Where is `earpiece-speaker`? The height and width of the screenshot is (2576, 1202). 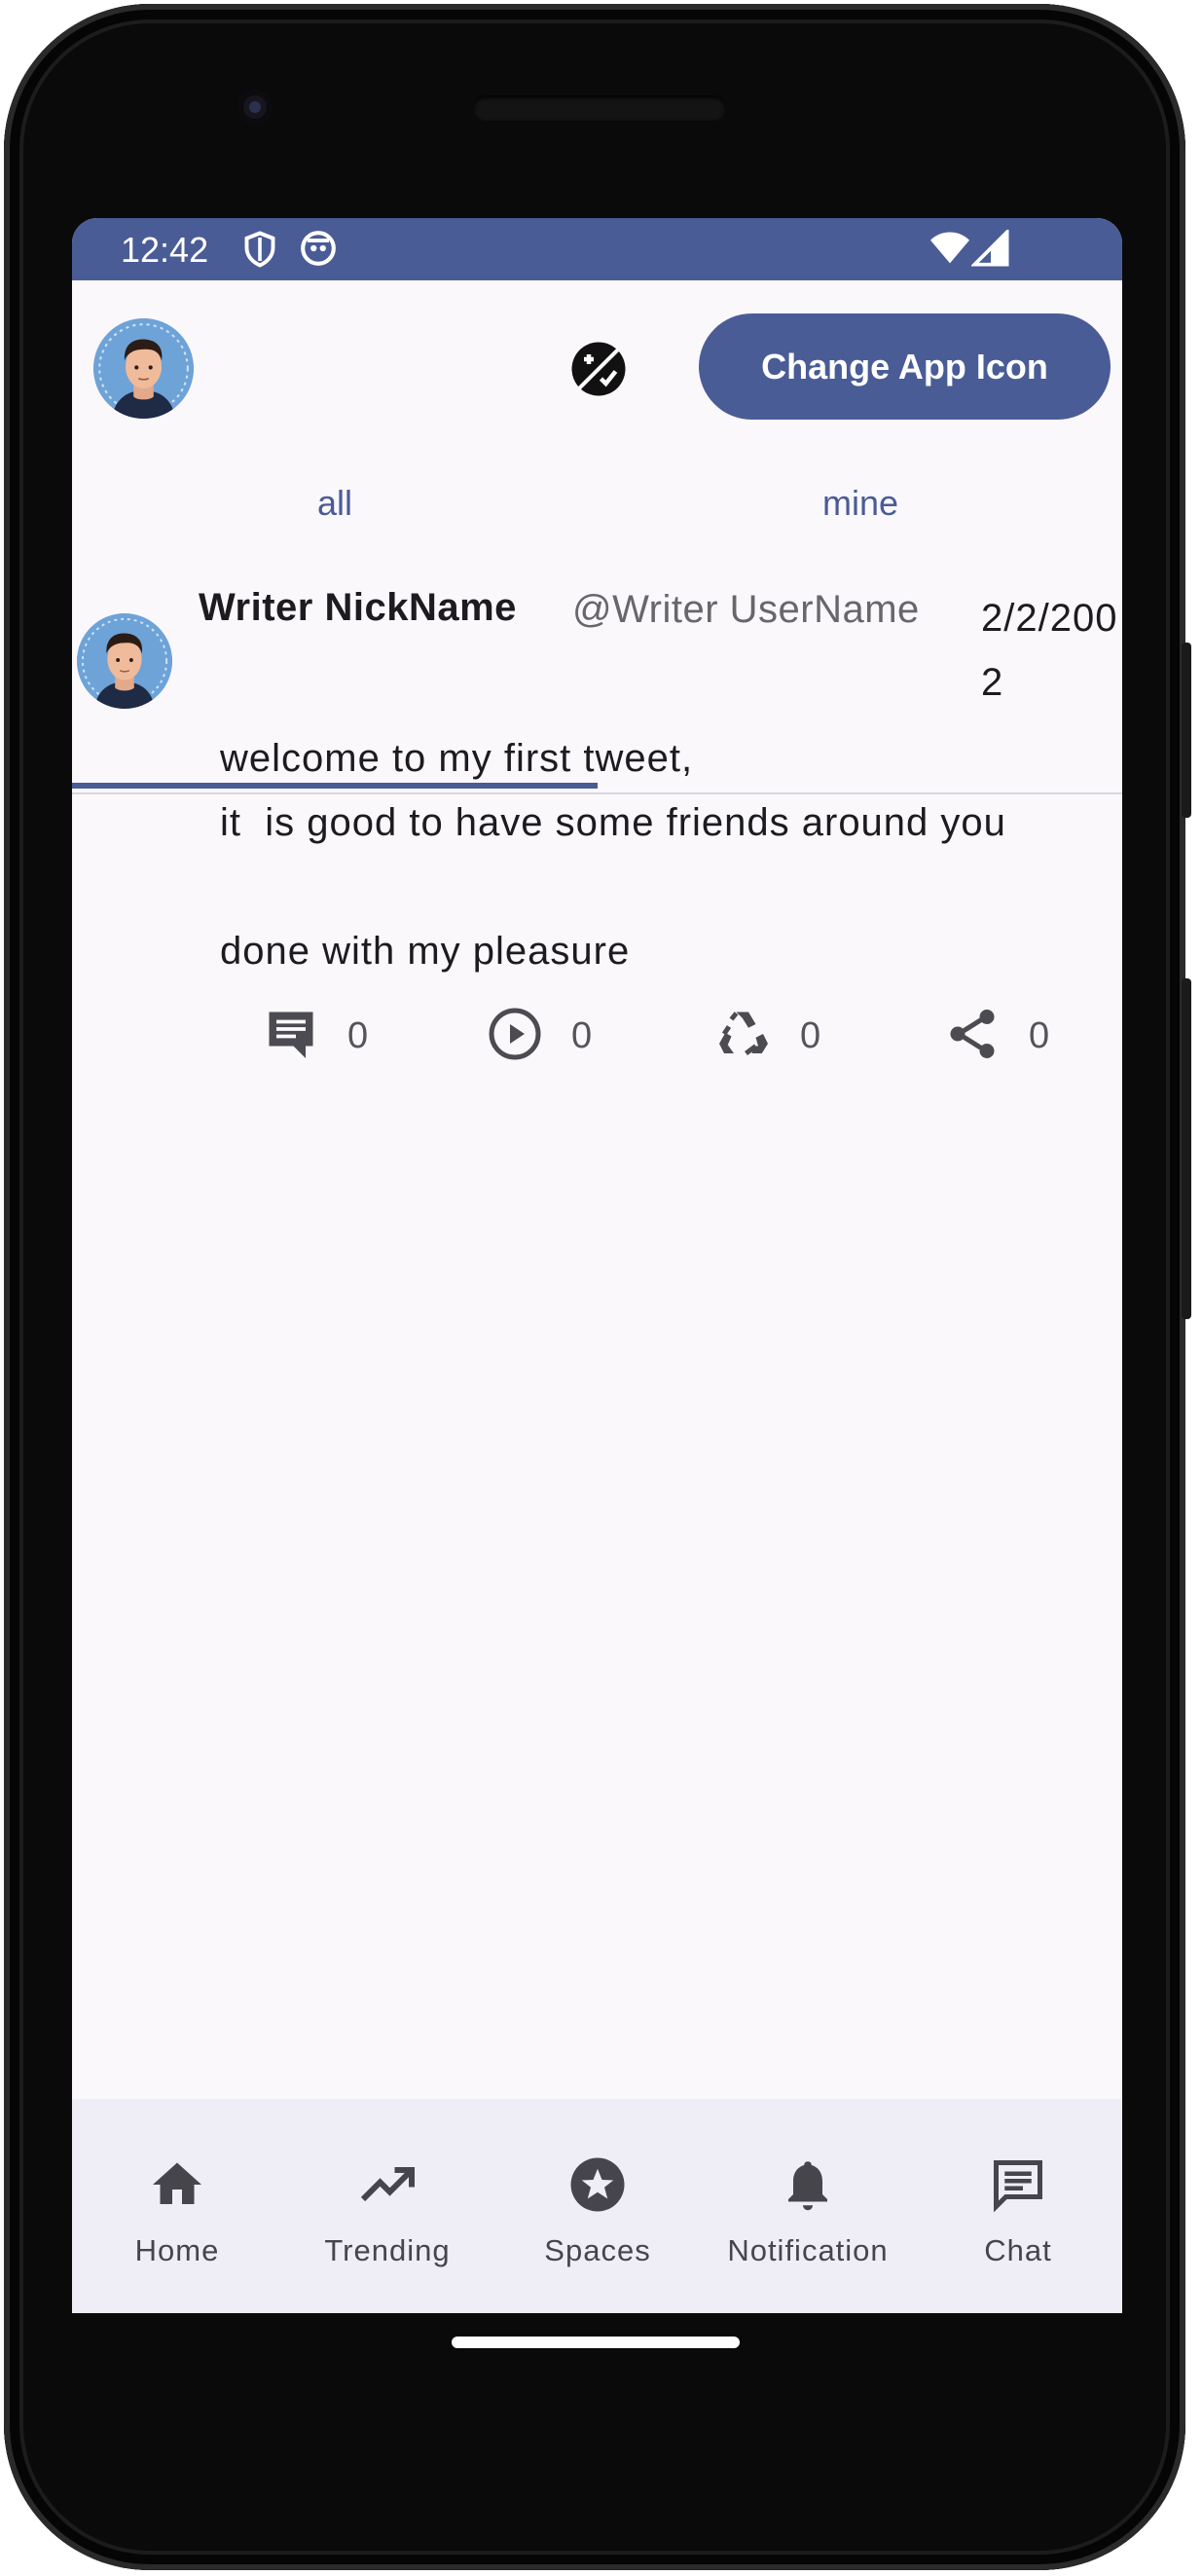
earpiece-speaker is located at coordinates (599, 108).